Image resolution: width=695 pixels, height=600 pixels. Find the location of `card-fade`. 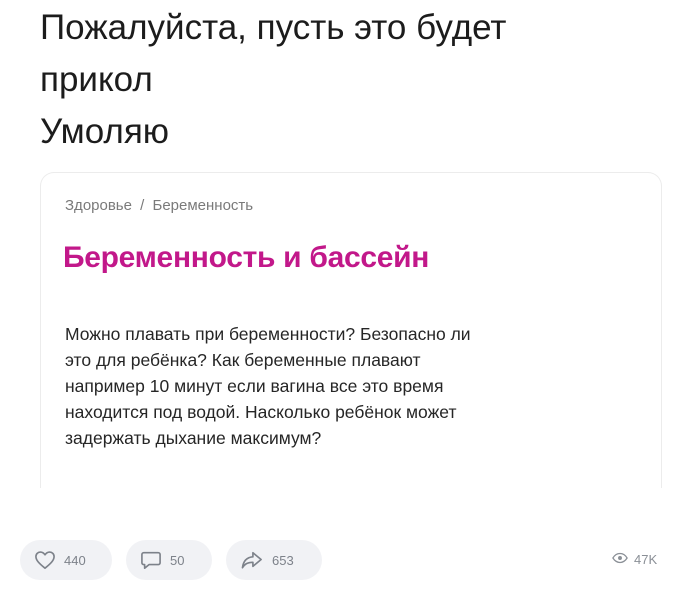

card-fade is located at coordinates (351, 473).